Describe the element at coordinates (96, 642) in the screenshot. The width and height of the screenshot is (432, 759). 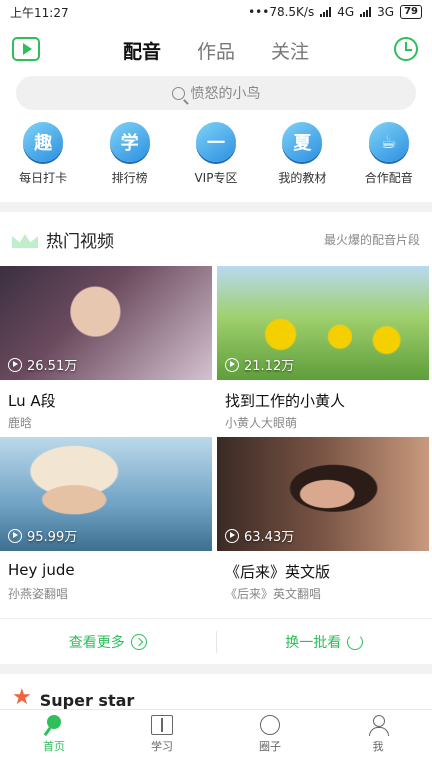
I see `view-more-label: 查看更多` at that location.